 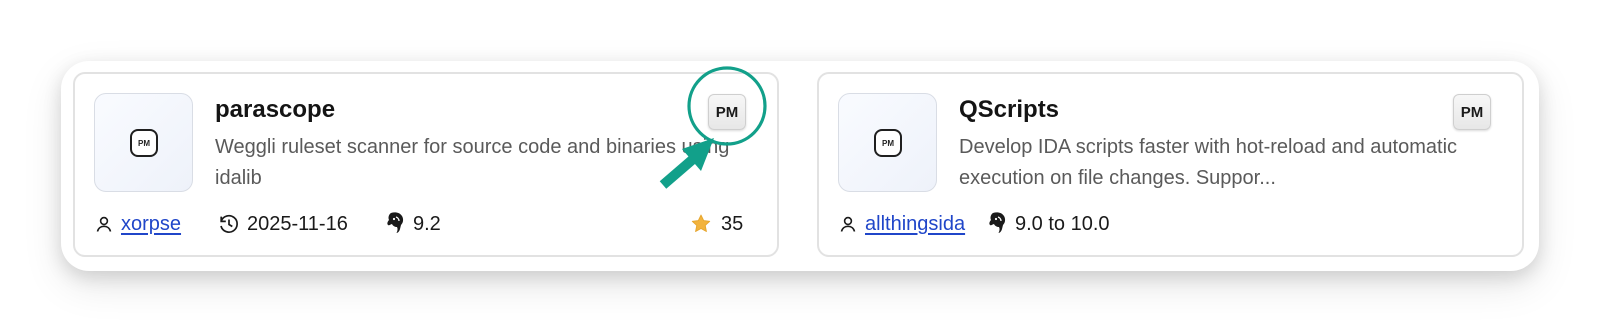 What do you see at coordinates (716, 224) in the screenshot?
I see `stars-meta: 35` at bounding box center [716, 224].